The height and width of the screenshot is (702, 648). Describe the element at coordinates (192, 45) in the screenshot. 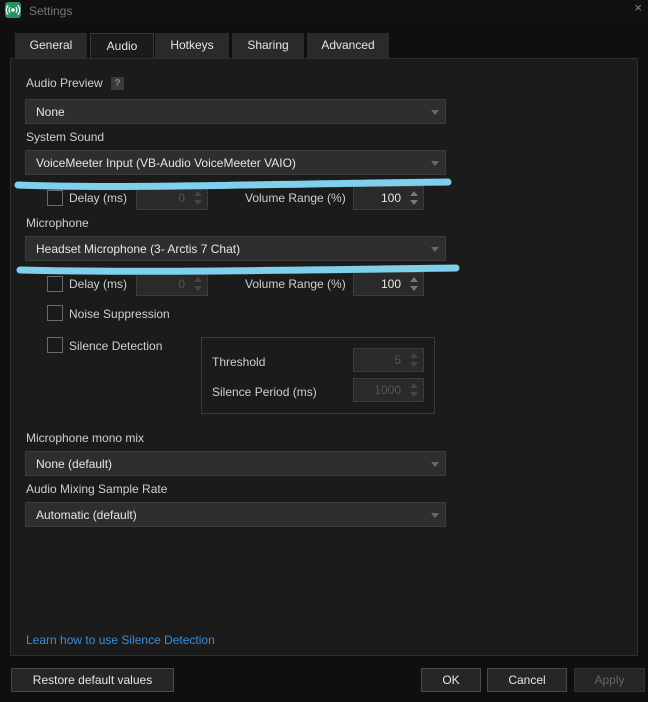

I see `tab-hotkeys: Hotkeys` at that location.